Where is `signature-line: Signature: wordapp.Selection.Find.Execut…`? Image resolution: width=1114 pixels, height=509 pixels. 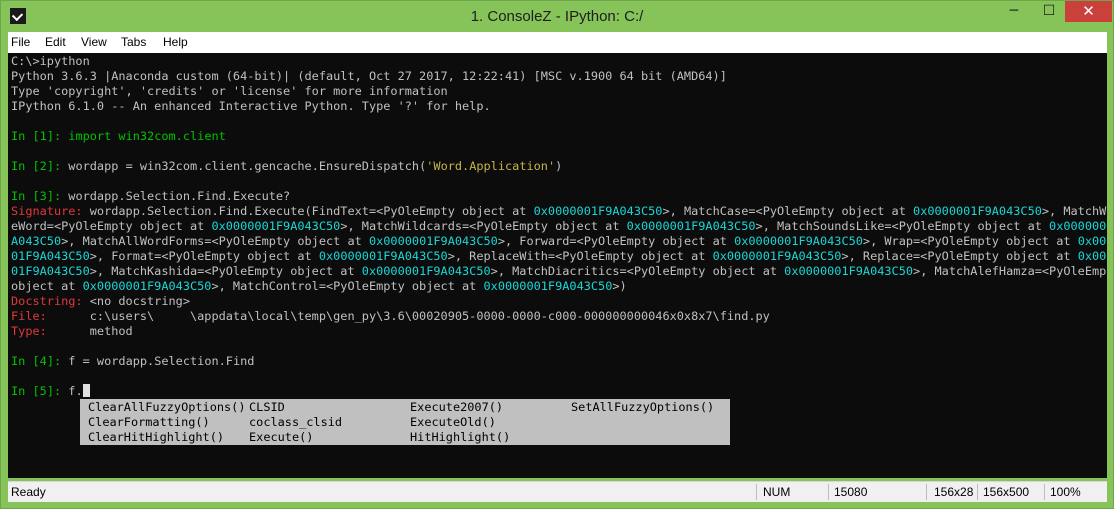 signature-line: Signature: wordapp.Selection.Find.Execut… is located at coordinates (559, 211).